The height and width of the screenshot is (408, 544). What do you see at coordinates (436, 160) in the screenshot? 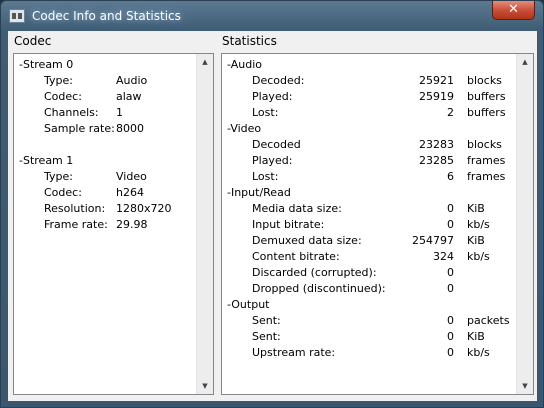
I see `stat-value: 23285` at bounding box center [436, 160].